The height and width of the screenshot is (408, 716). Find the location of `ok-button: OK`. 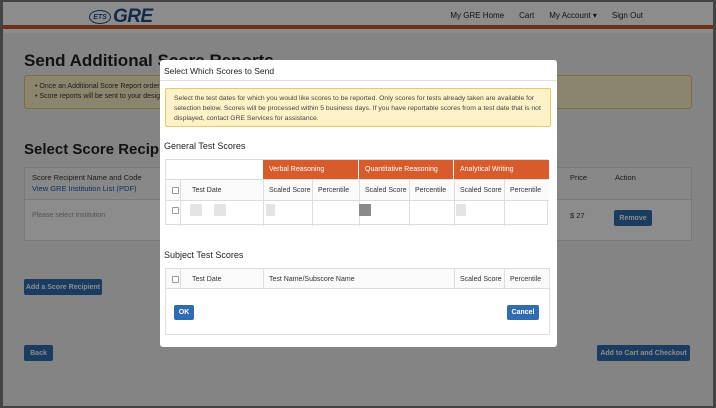

ok-button: OK is located at coordinates (184, 312).